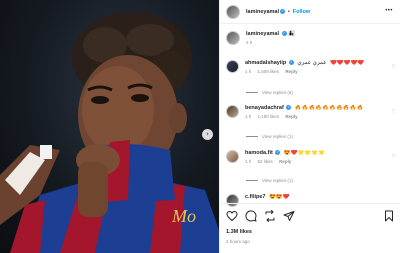 Image resolution: width=400 pixels, height=253 pixels. What do you see at coordinates (301, 12) in the screenshot?
I see `follow-button: Follow` at bounding box center [301, 12].